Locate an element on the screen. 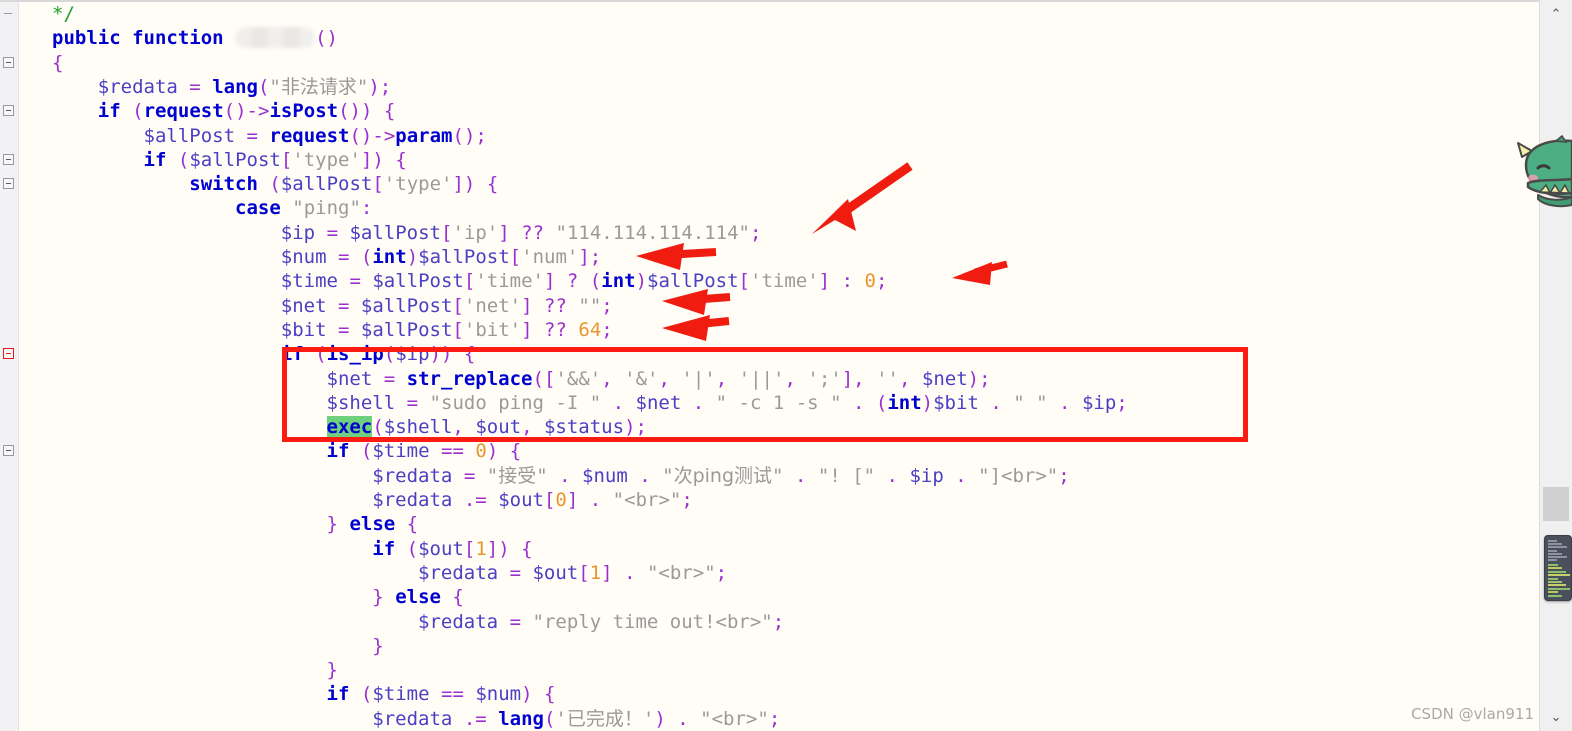  arrow-to-bit is located at coordinates (696, 328).